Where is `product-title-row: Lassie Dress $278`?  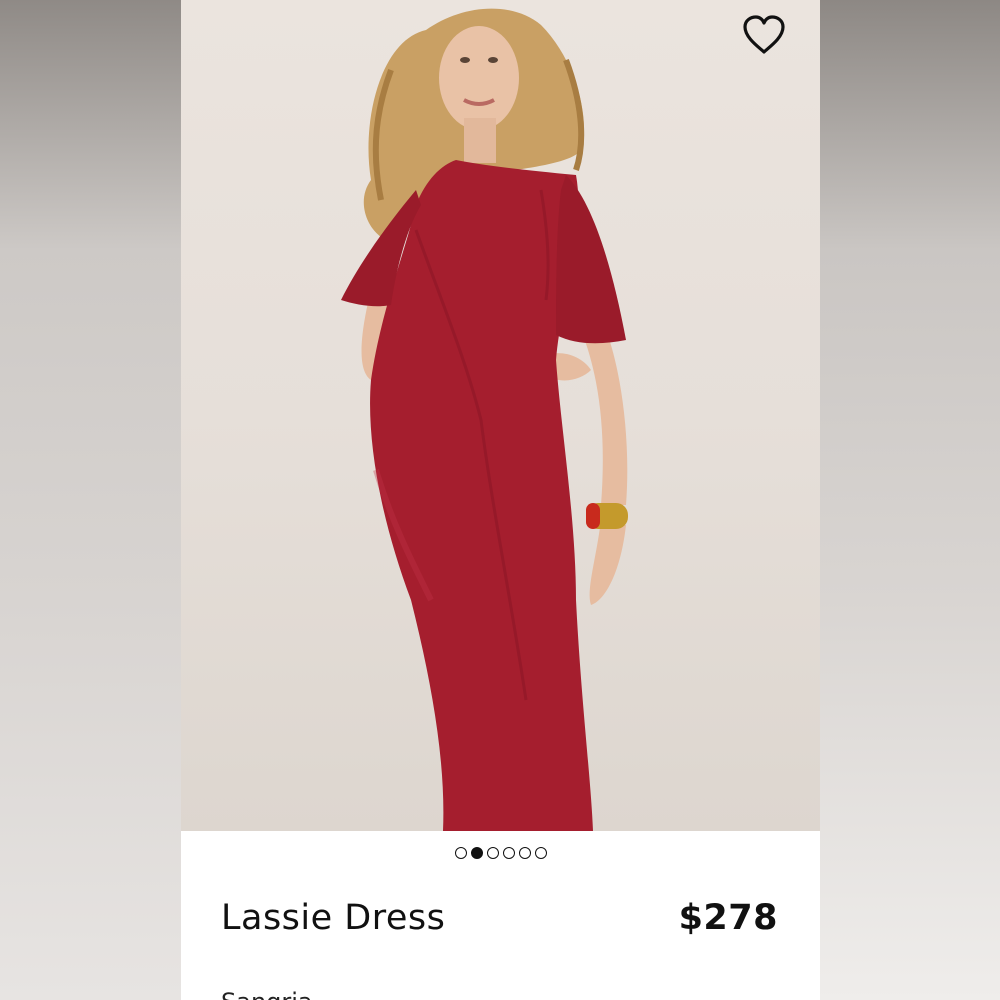 product-title-row: Lassie Dress $278 is located at coordinates (499, 918).